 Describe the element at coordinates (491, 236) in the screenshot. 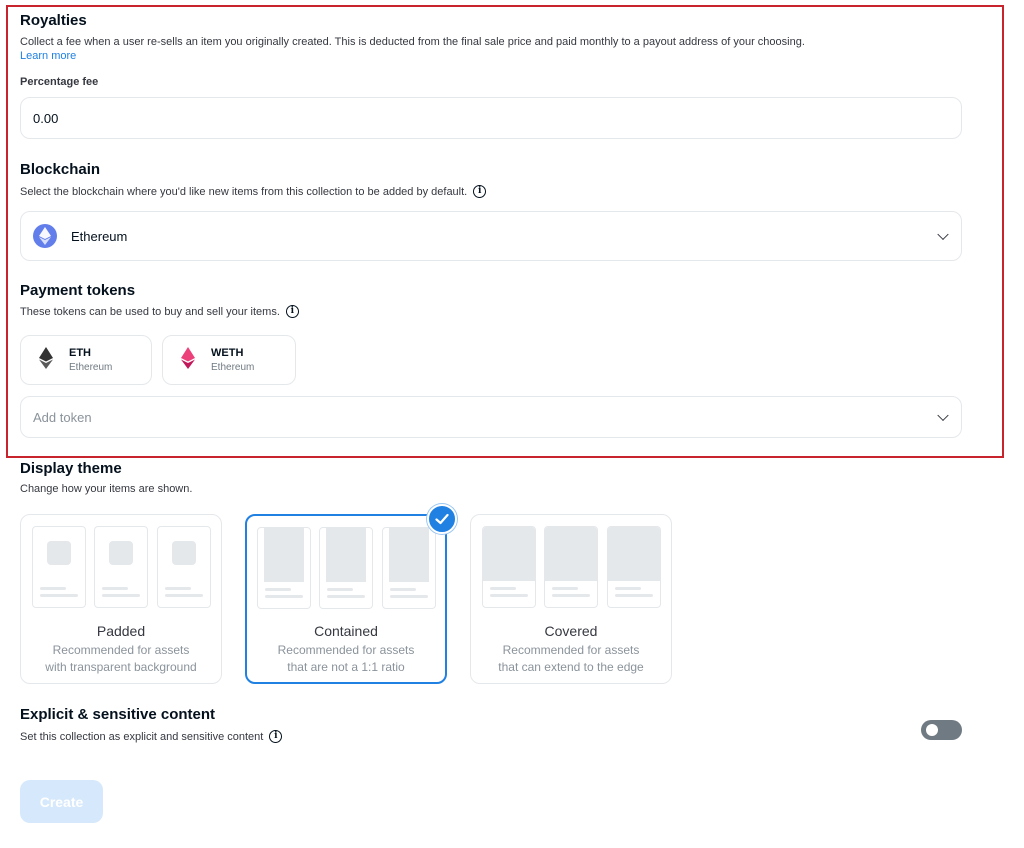

I see `blockchain-select: Ethereum` at that location.